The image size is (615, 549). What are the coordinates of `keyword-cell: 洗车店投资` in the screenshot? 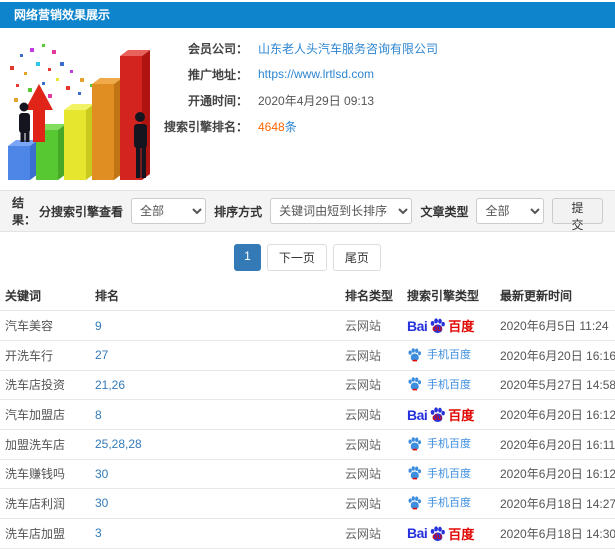 It's located at (45, 384).